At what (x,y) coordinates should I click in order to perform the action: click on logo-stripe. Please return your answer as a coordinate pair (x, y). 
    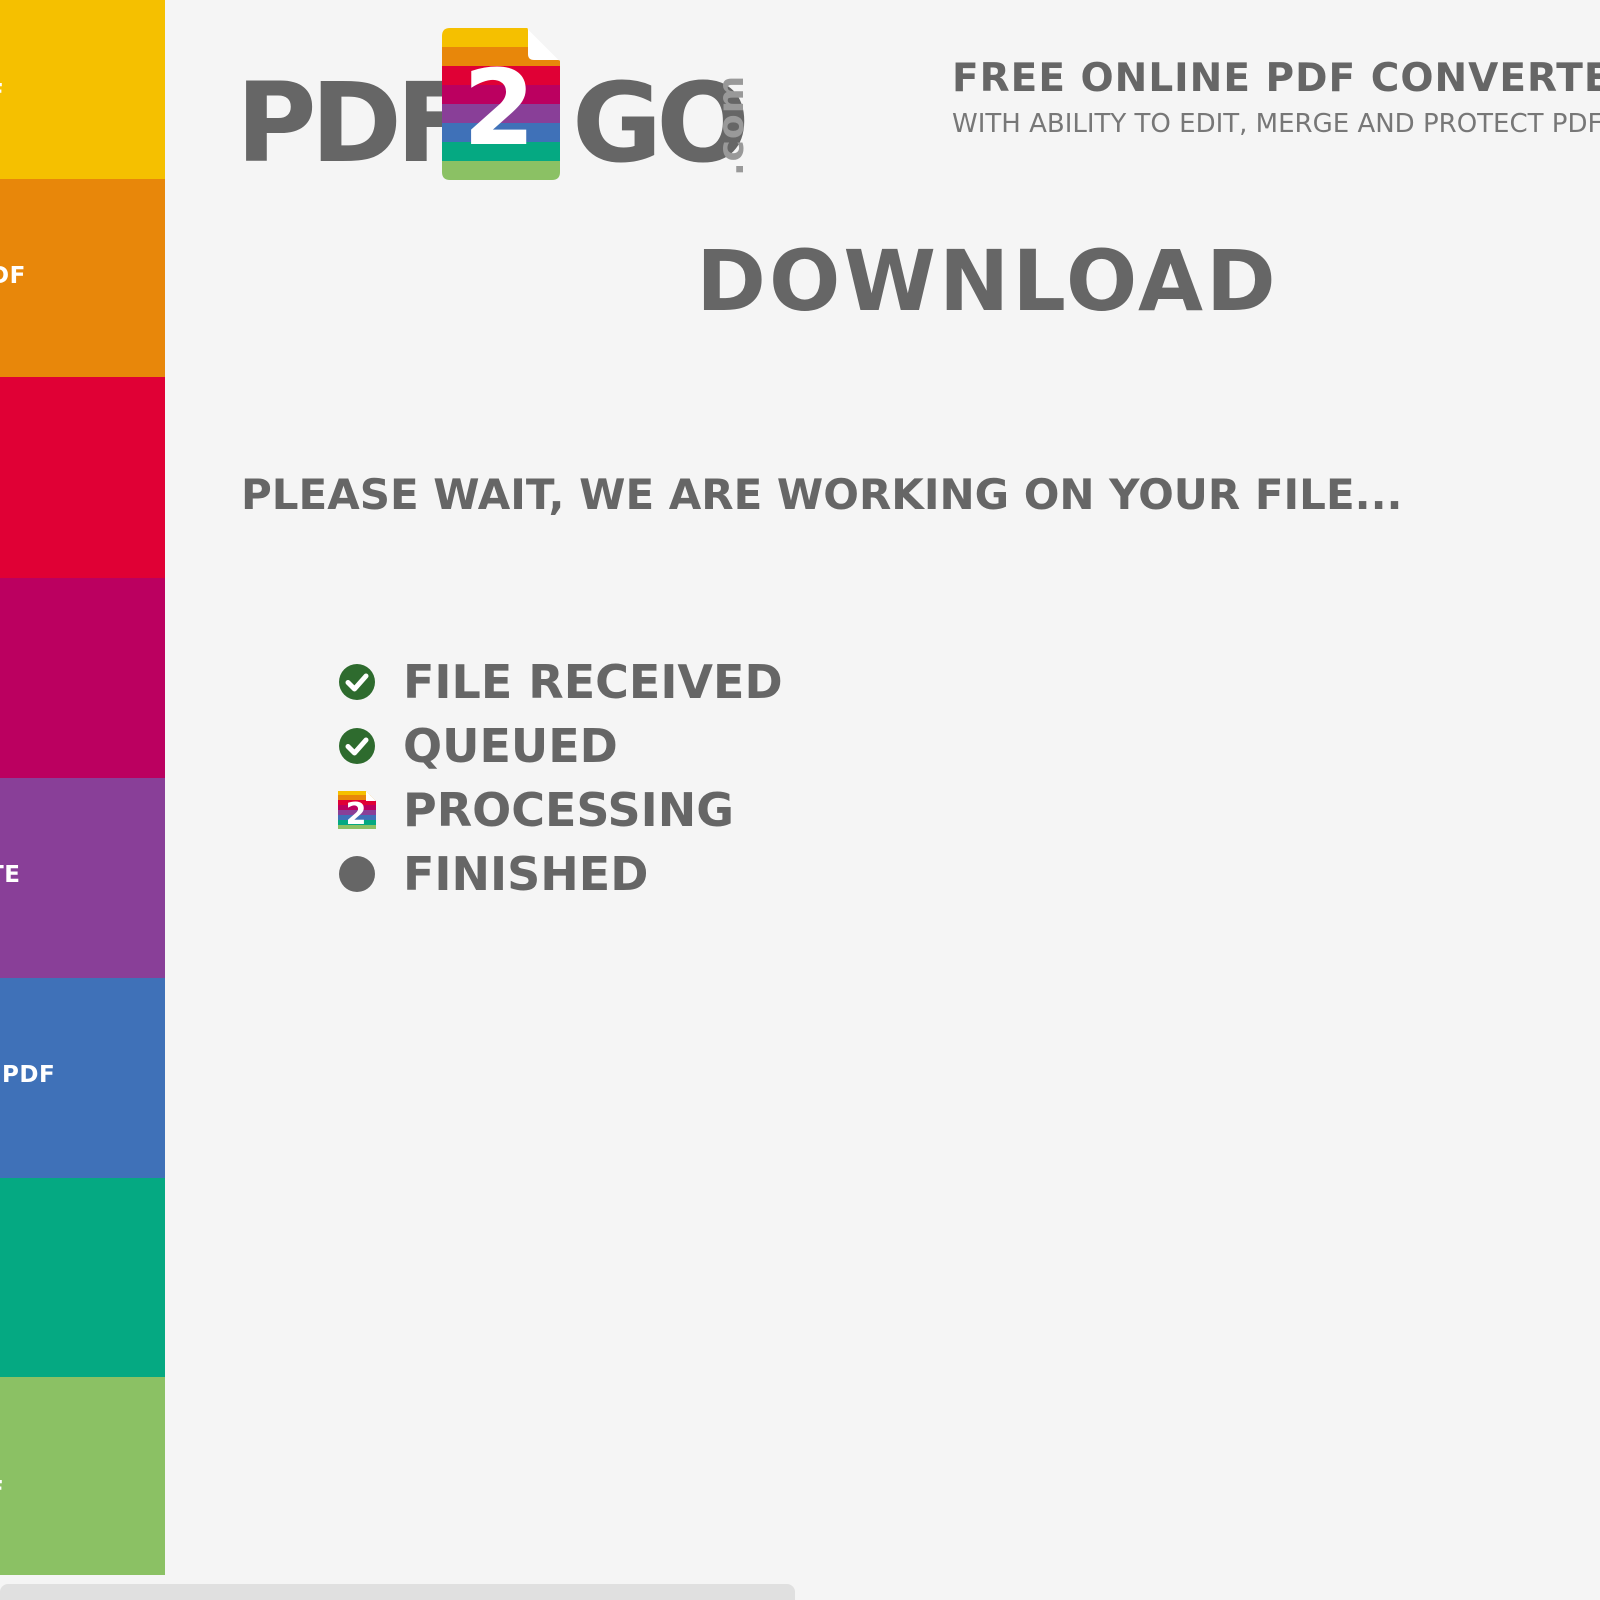
    Looking at the image, I should click on (357, 793).